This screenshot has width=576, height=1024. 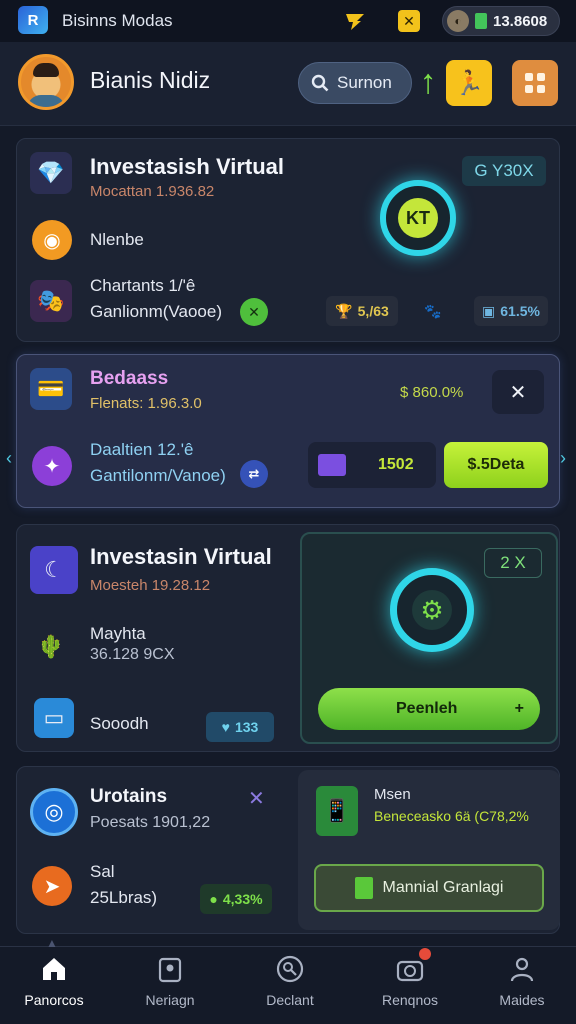 What do you see at coordinates (254, 474) in the screenshot?
I see `swap-icon: ⇄` at bounding box center [254, 474].